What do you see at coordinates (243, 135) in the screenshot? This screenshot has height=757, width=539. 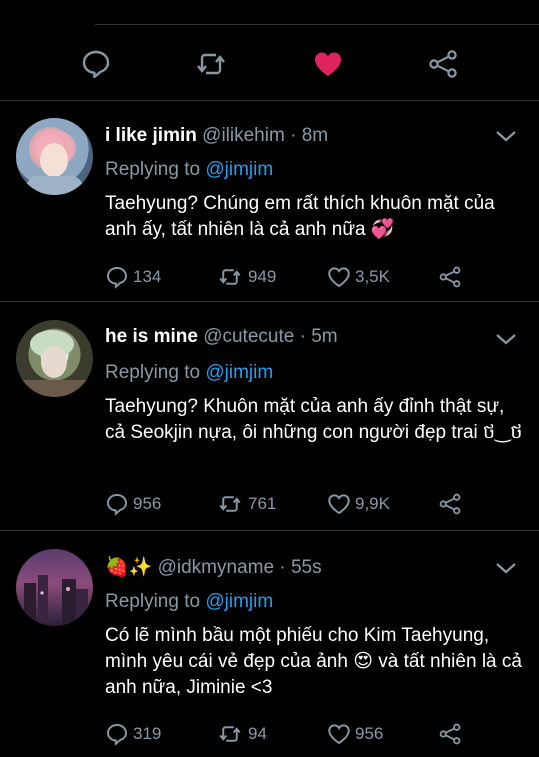 I see `user-handle: @ilikehim` at bounding box center [243, 135].